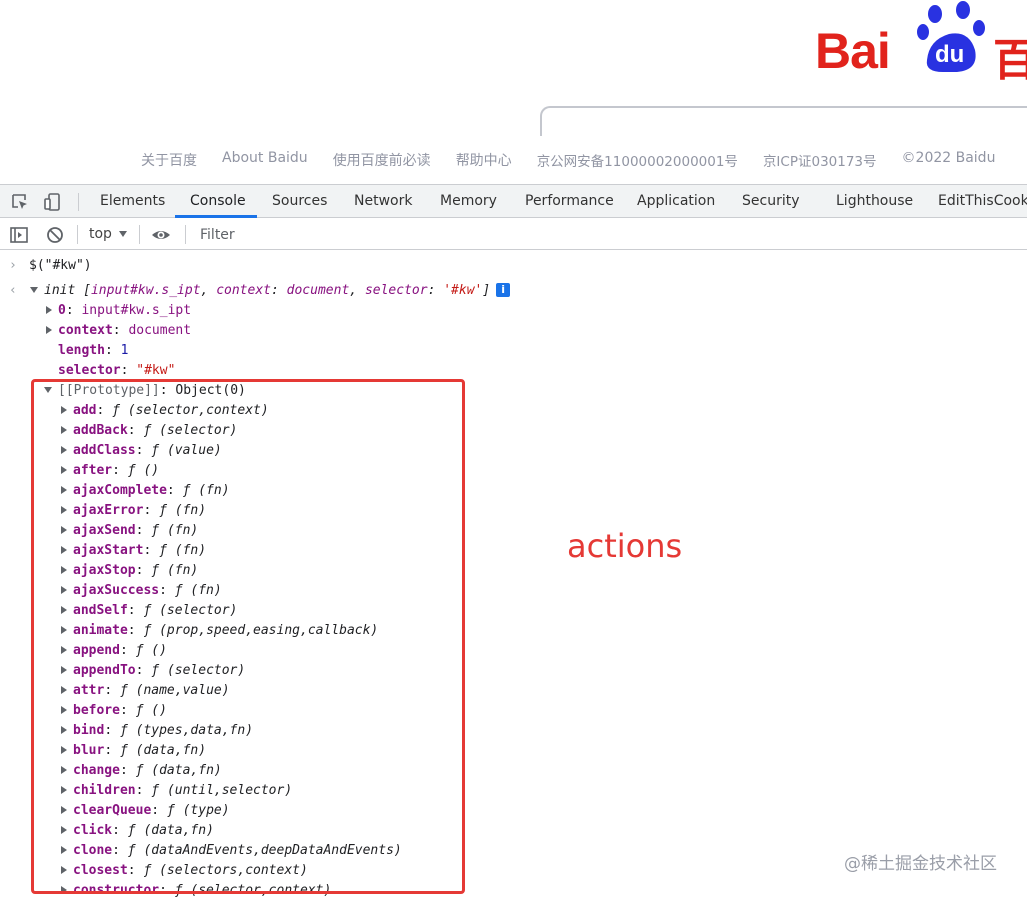 Image resolution: width=1027 pixels, height=897 pixels. I want to click on tab-network: Network, so click(383, 201).